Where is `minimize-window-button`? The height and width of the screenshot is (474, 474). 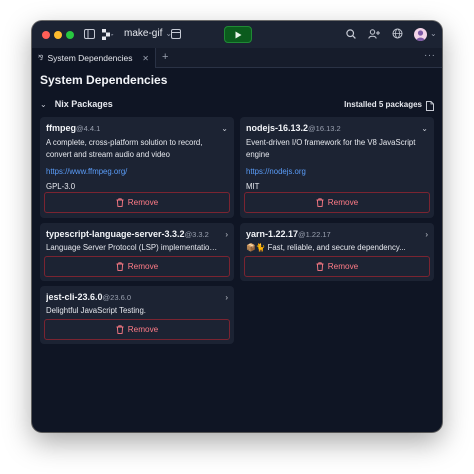
minimize-window-button is located at coordinates (58, 35).